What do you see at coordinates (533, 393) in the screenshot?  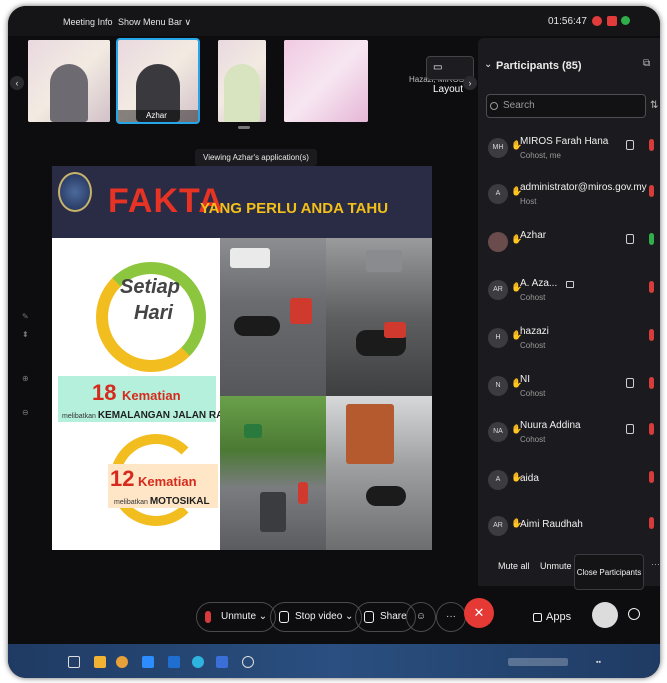 I see `participant-role: Cohost` at bounding box center [533, 393].